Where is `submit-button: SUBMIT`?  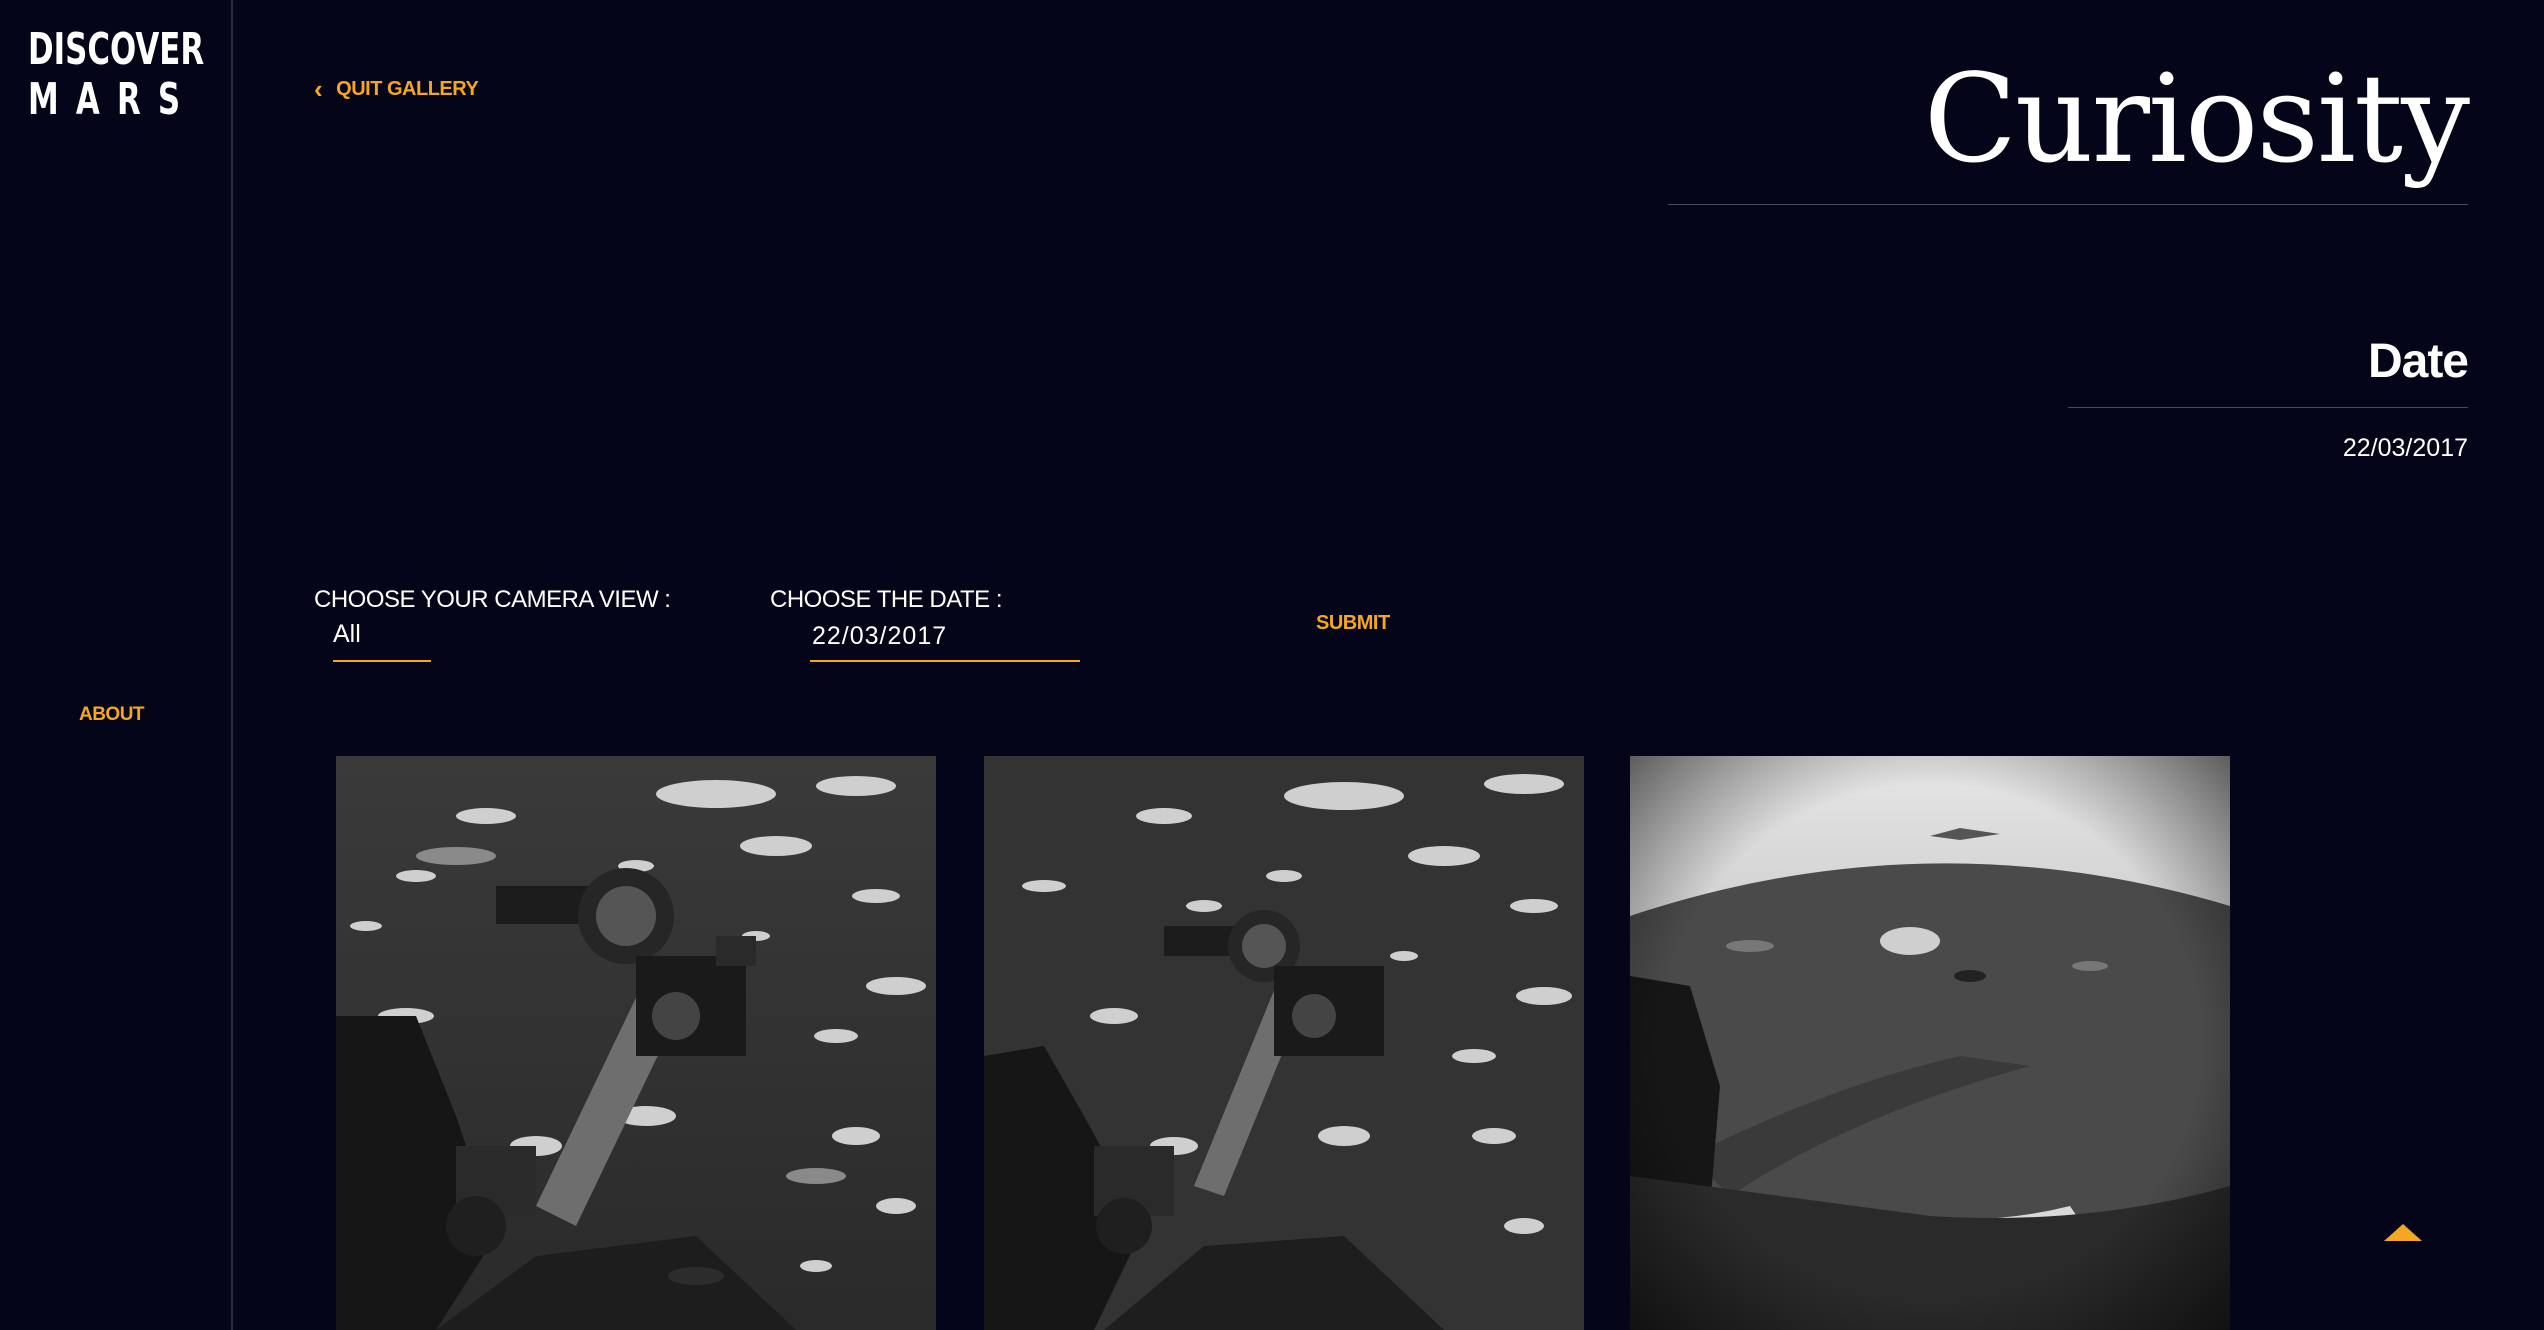 submit-button: SUBMIT is located at coordinates (1353, 623).